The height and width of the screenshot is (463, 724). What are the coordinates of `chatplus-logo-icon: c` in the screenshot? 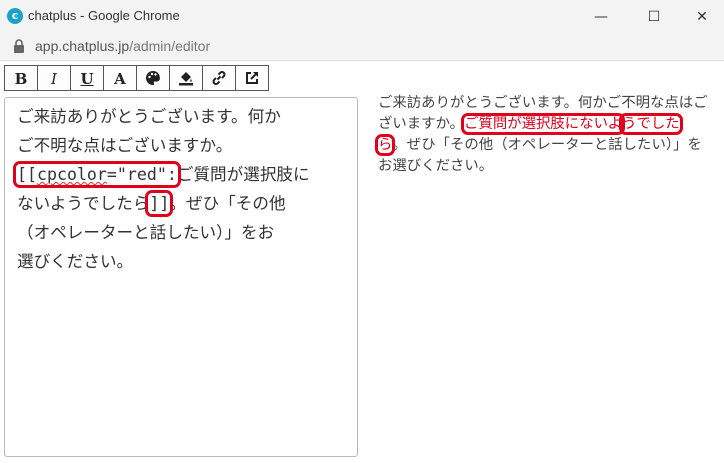 It's located at (15, 16).